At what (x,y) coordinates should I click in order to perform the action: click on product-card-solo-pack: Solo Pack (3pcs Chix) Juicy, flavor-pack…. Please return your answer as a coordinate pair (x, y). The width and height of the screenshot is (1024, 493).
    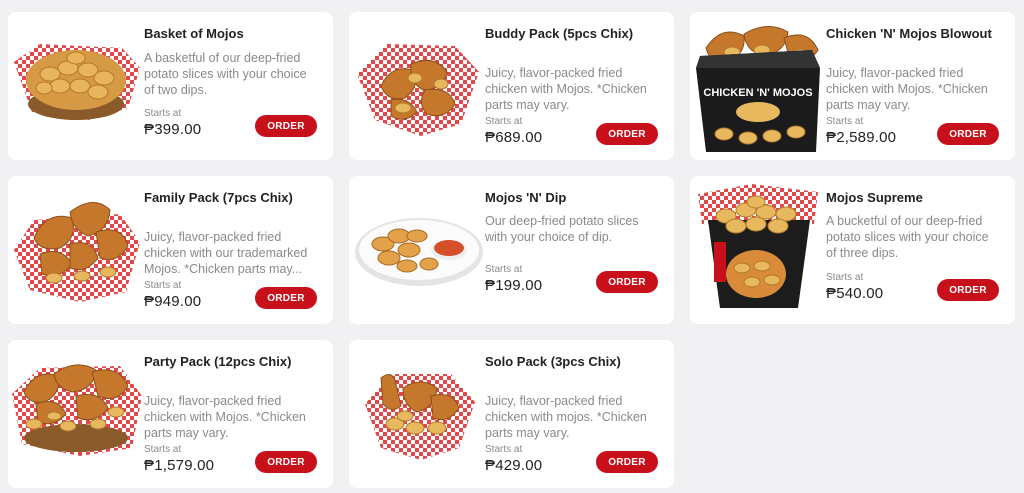
    Looking at the image, I should click on (511, 414).